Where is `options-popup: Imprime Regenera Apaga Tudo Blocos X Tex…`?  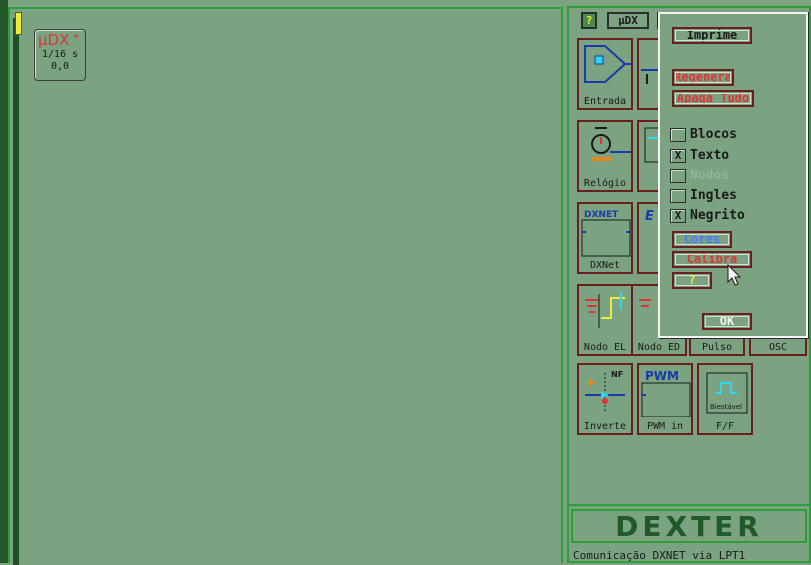 options-popup: Imprime Regenera Apaga Tudo Blocos X Tex… is located at coordinates (733, 175).